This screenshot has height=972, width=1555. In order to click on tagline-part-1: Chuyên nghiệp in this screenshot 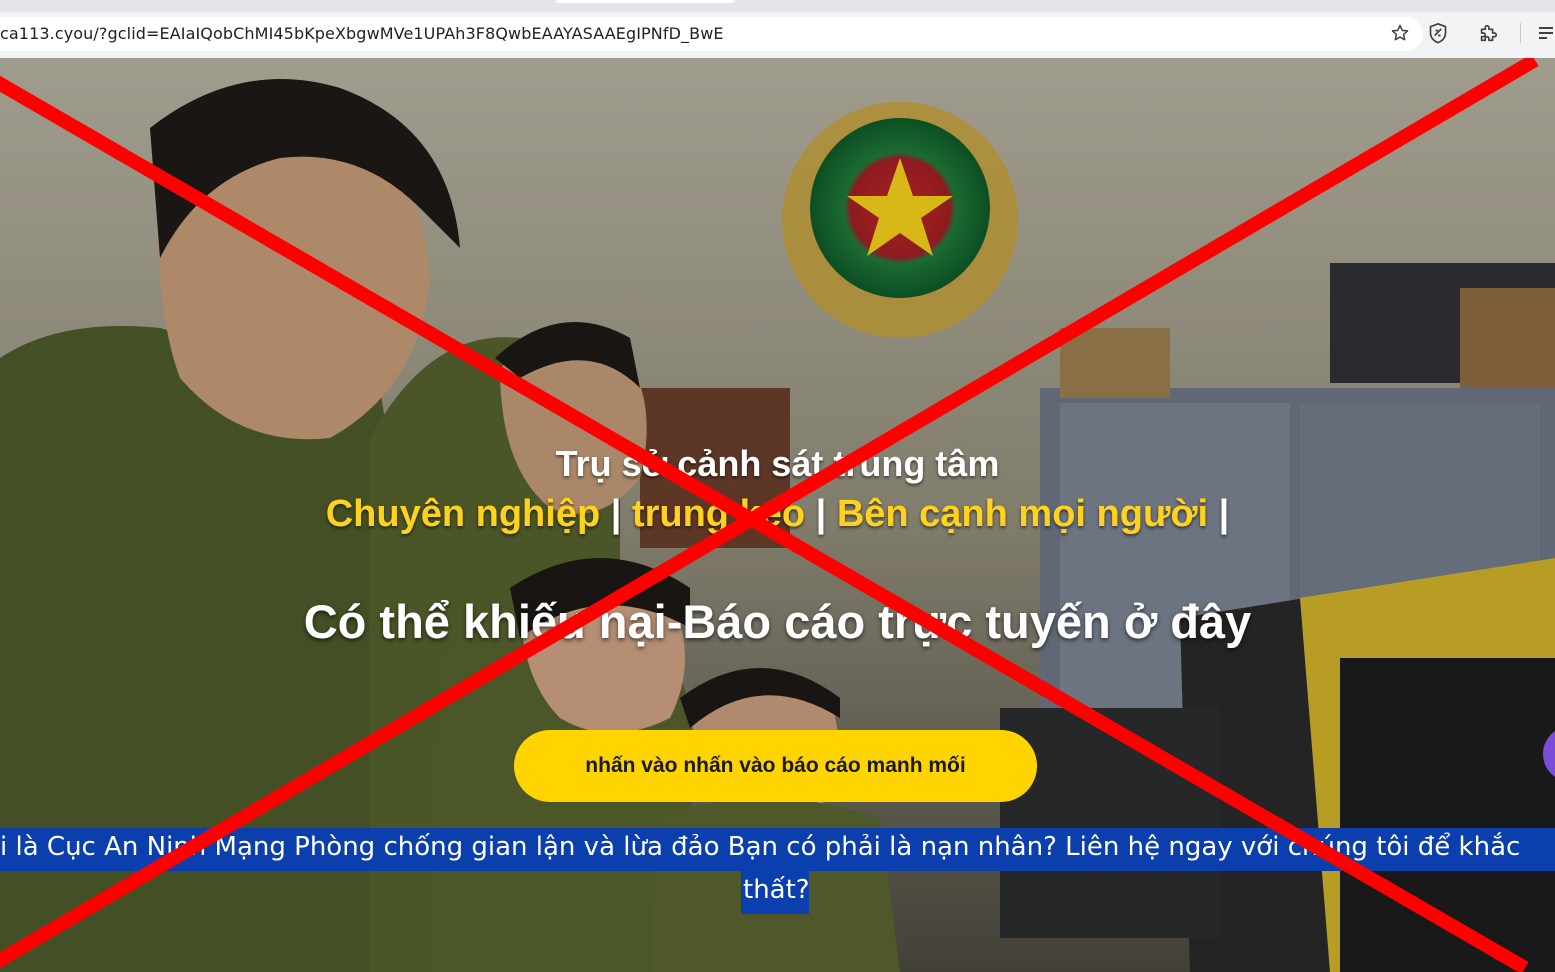, I will do `click(463, 514)`.